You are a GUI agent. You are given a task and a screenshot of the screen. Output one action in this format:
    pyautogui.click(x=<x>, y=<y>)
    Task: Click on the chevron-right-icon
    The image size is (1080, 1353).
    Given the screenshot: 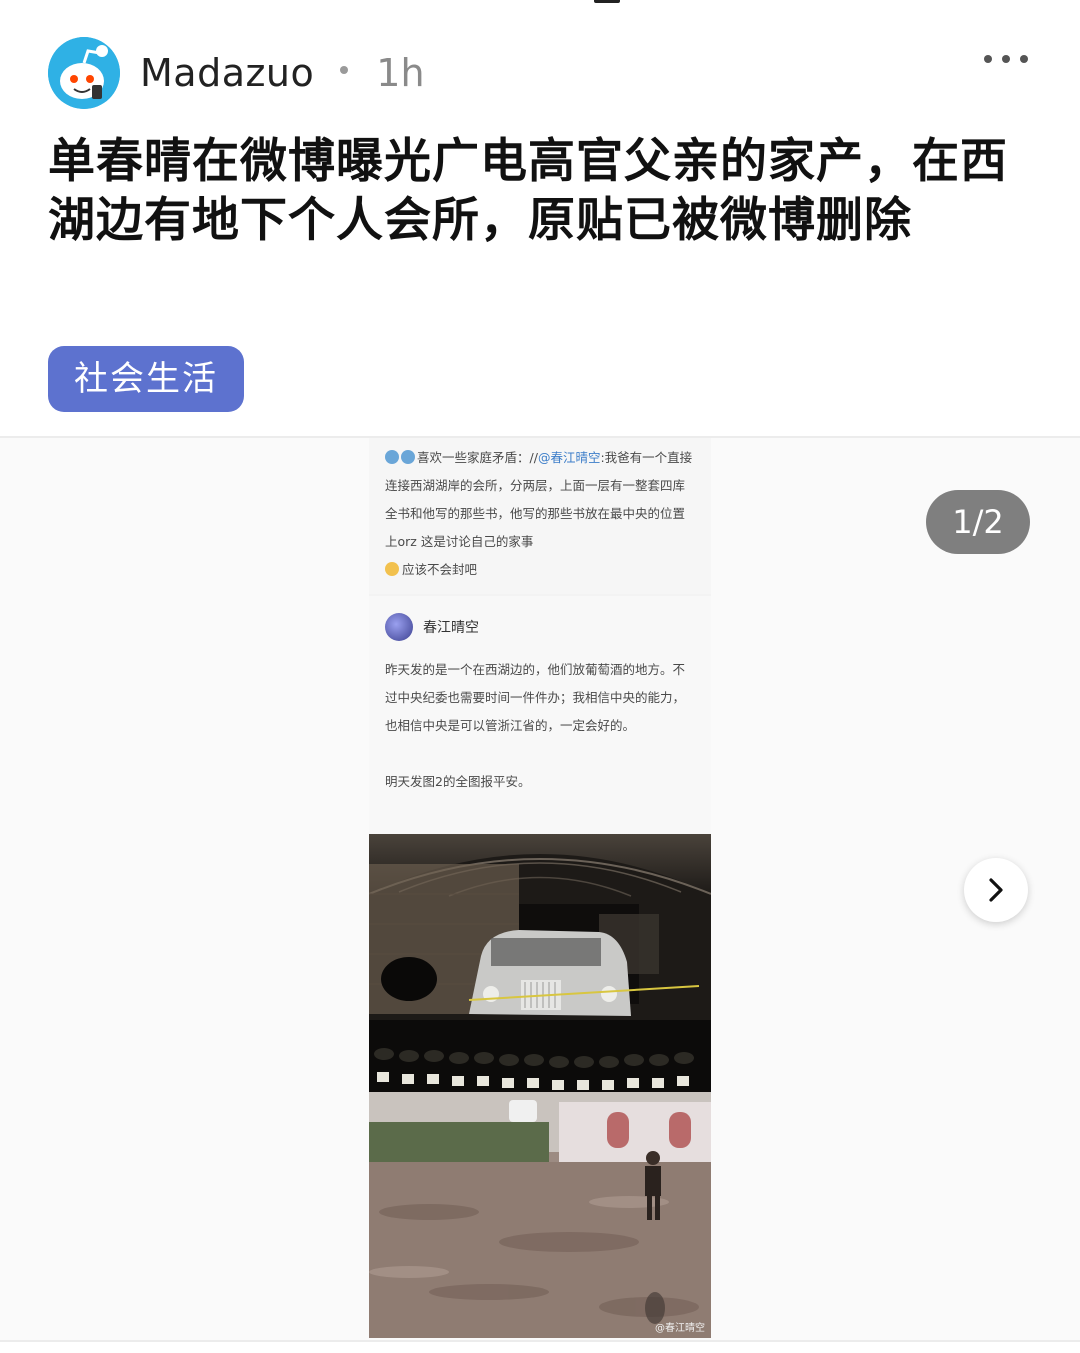 What is the action you would take?
    pyautogui.click(x=996, y=890)
    